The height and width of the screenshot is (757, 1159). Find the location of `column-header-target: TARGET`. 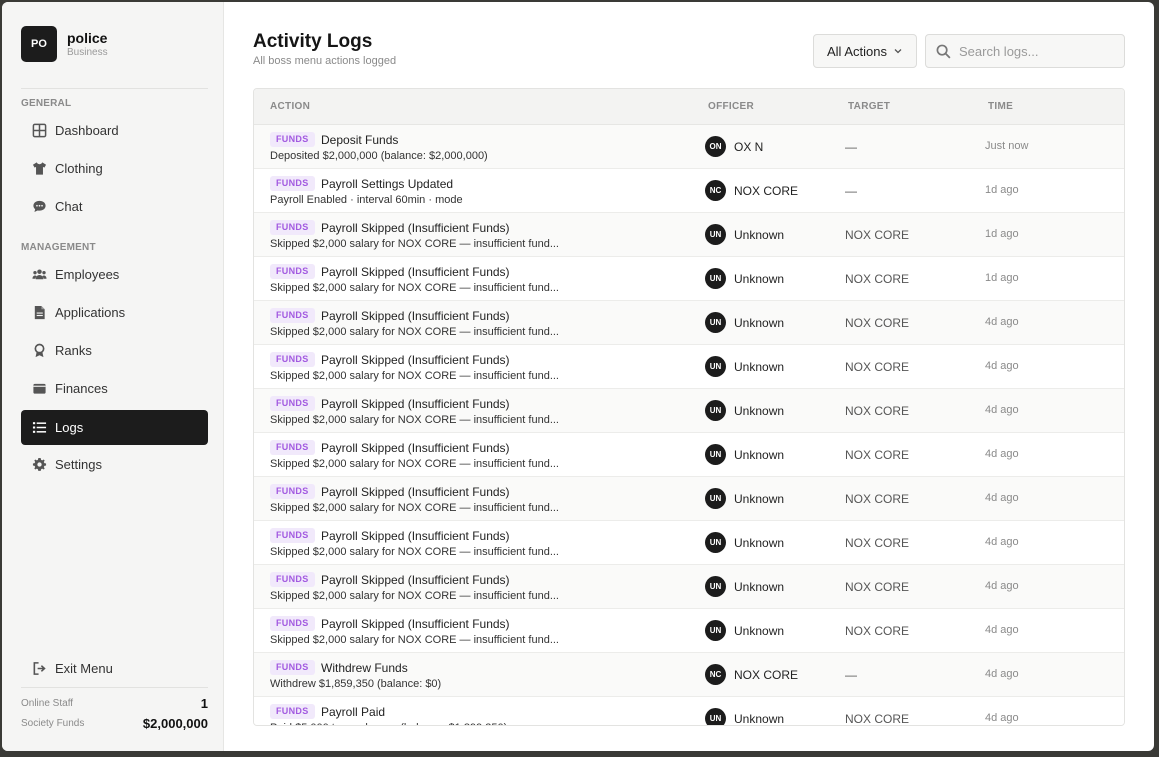

column-header-target: TARGET is located at coordinates (869, 106).